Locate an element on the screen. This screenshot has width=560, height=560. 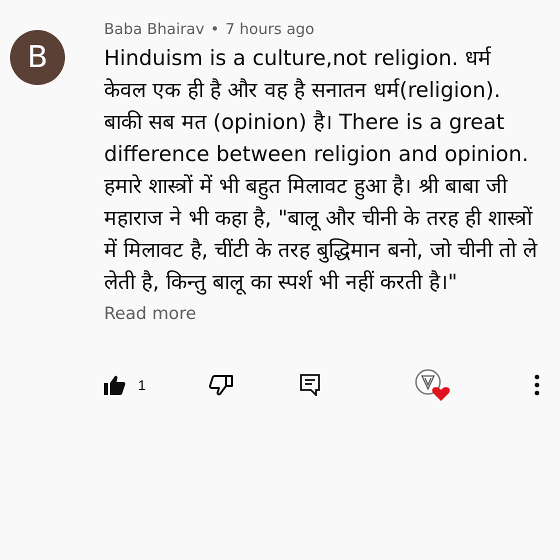
thumbs-down-icon is located at coordinates (221, 385).